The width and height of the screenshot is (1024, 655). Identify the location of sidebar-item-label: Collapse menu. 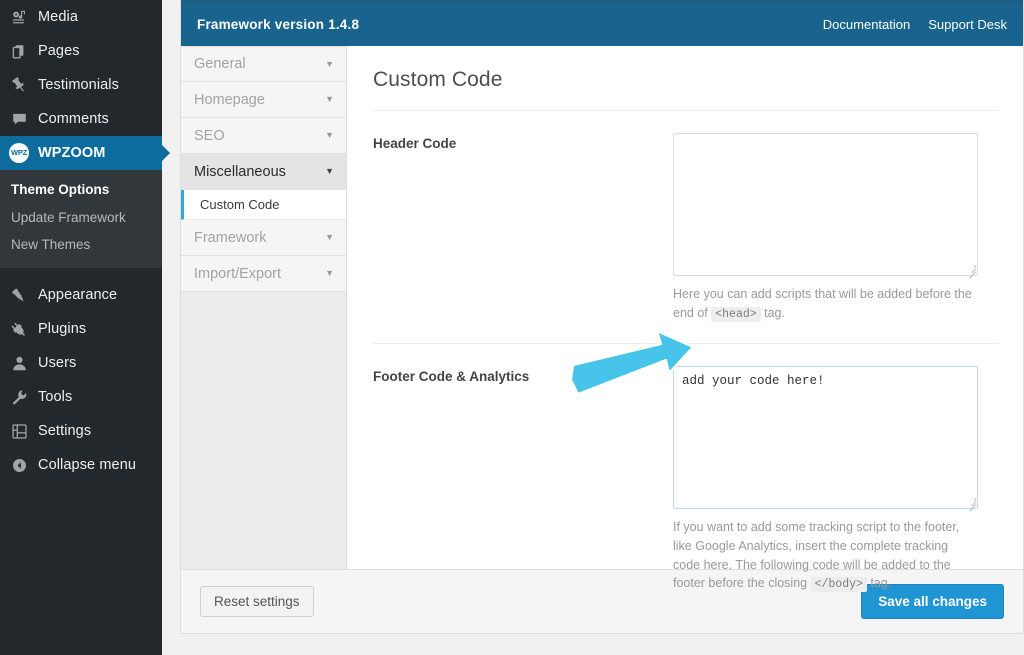
(87, 465).